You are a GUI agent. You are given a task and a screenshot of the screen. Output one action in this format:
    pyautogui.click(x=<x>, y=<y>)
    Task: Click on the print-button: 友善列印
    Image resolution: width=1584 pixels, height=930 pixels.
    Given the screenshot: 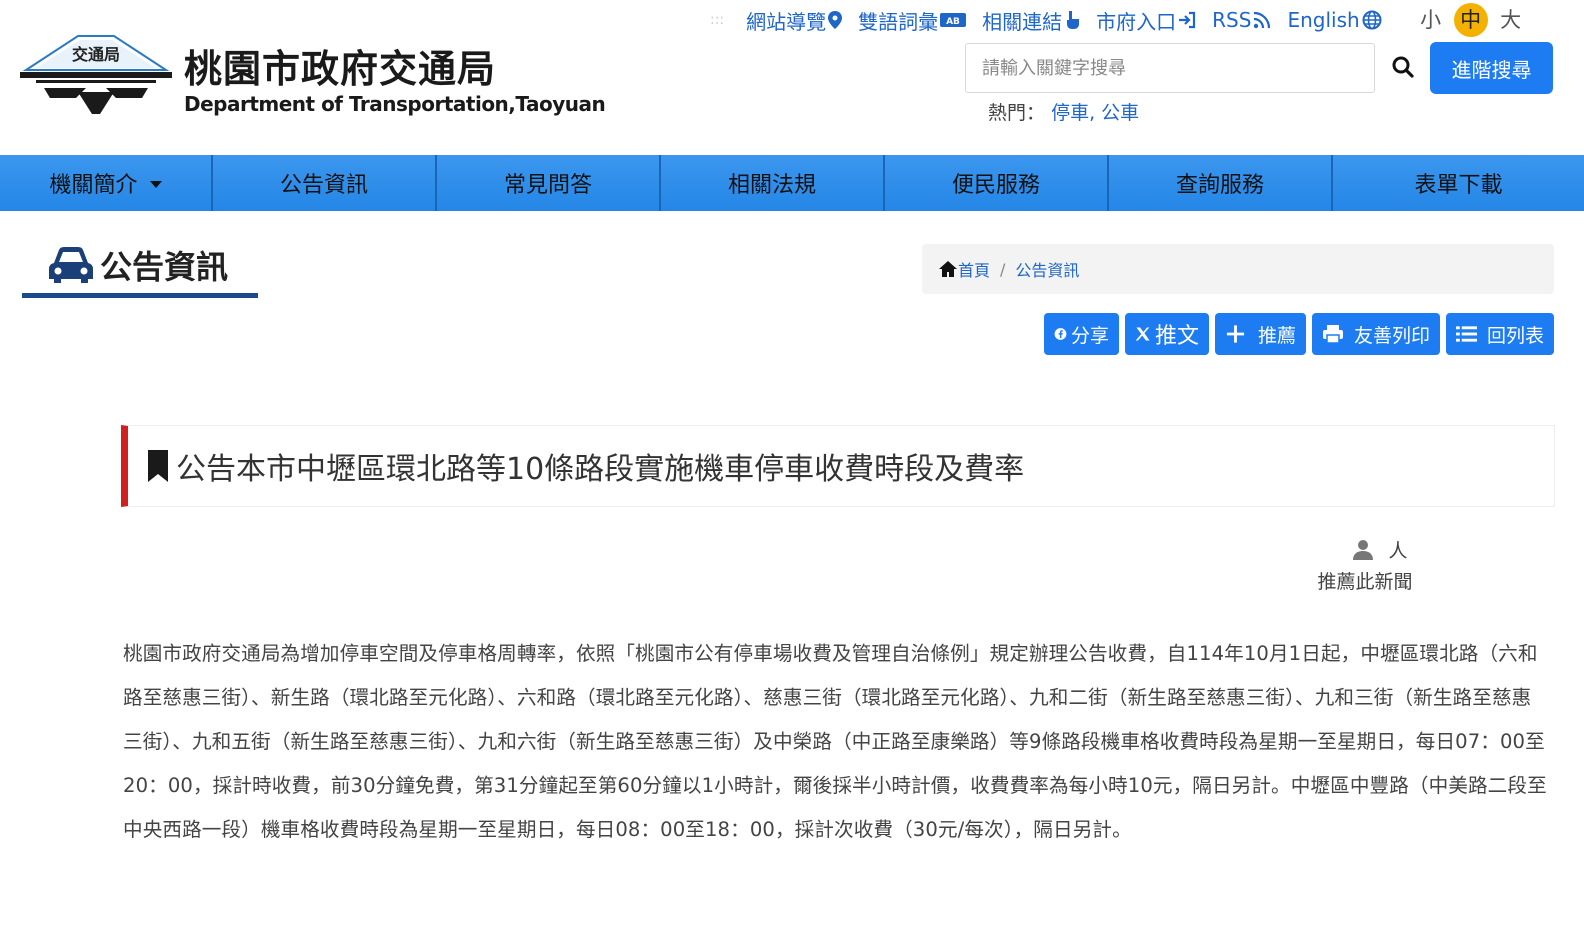 What is the action you would take?
    pyautogui.click(x=1376, y=334)
    